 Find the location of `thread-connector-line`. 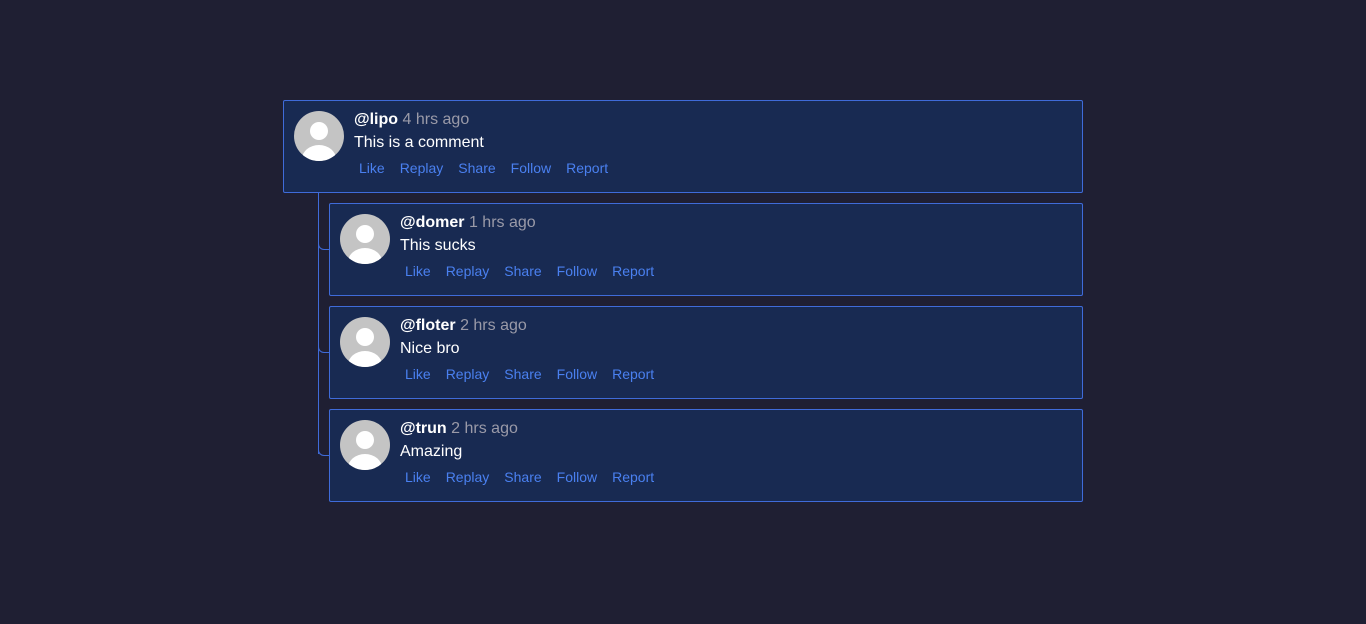

thread-connector-line is located at coordinates (318, 323).